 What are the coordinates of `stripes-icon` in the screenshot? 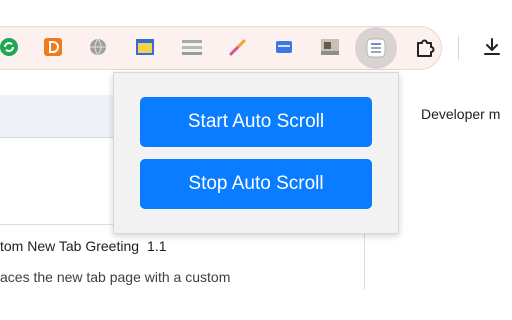 It's located at (192, 47).